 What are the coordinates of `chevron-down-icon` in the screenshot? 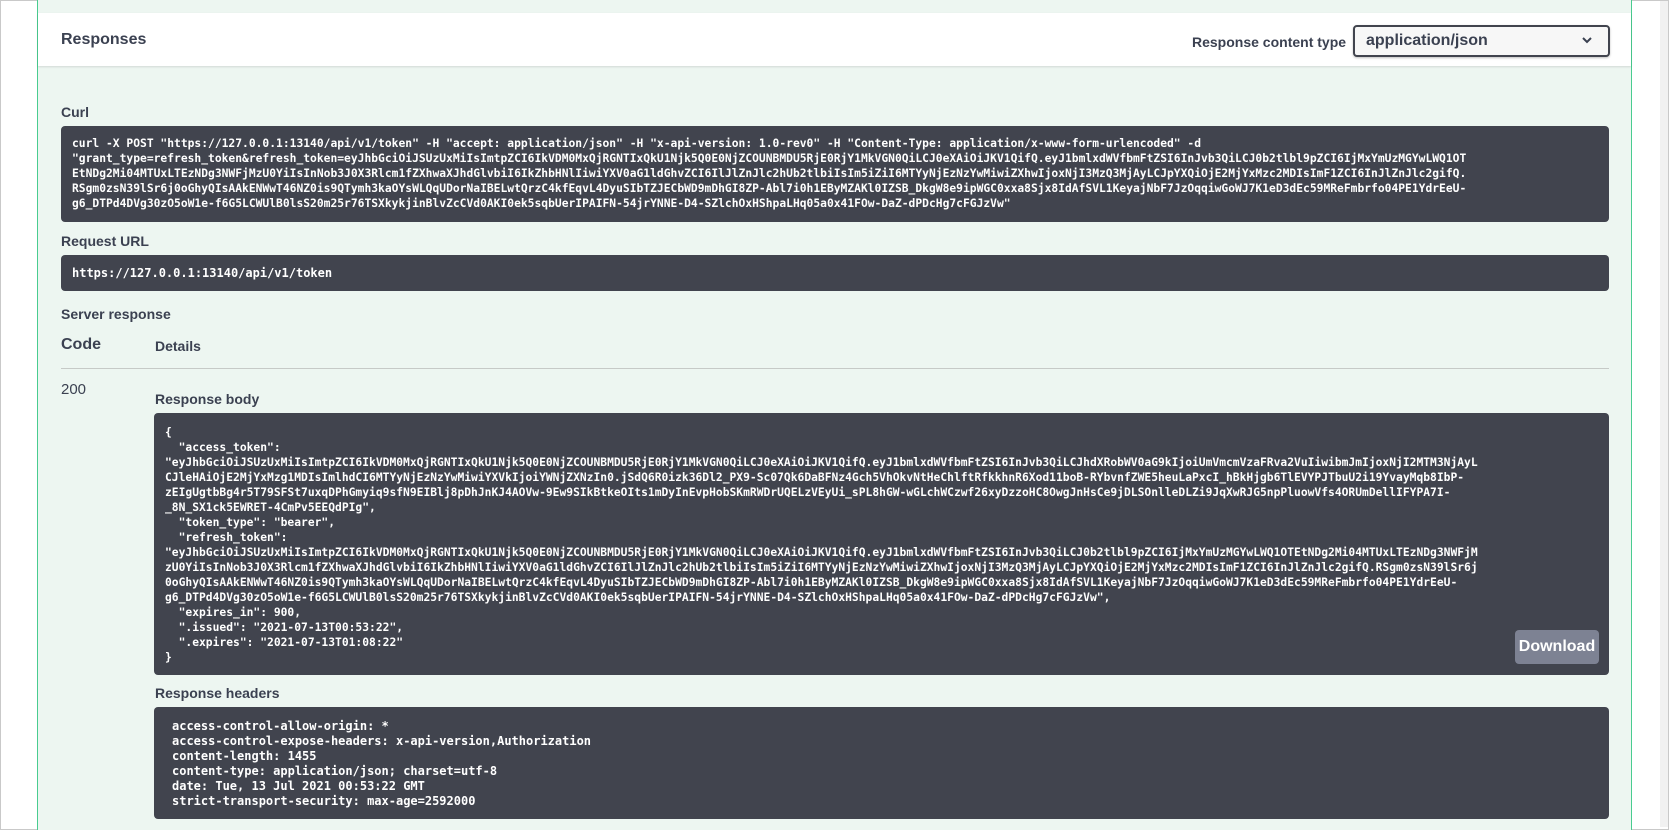 It's located at (1587, 40).